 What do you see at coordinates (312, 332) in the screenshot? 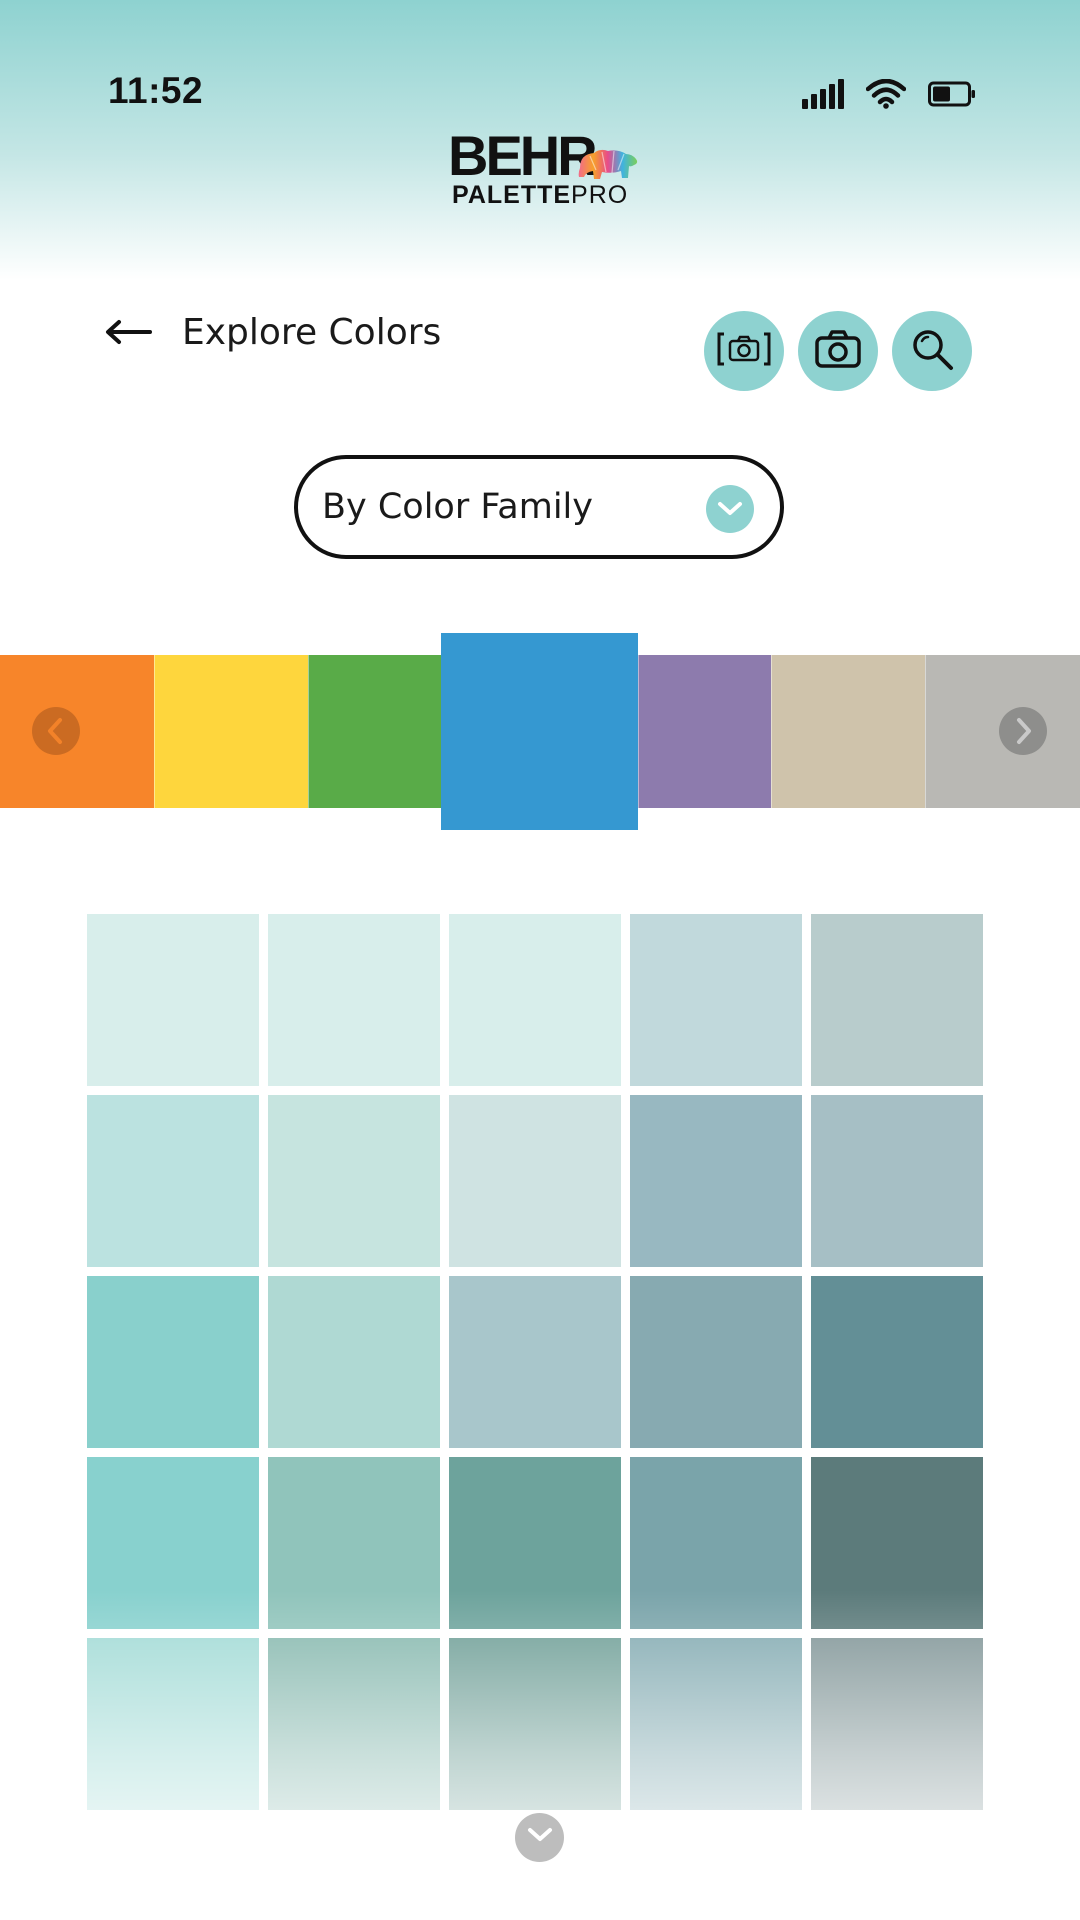
I see `page-title: Explore Colors` at bounding box center [312, 332].